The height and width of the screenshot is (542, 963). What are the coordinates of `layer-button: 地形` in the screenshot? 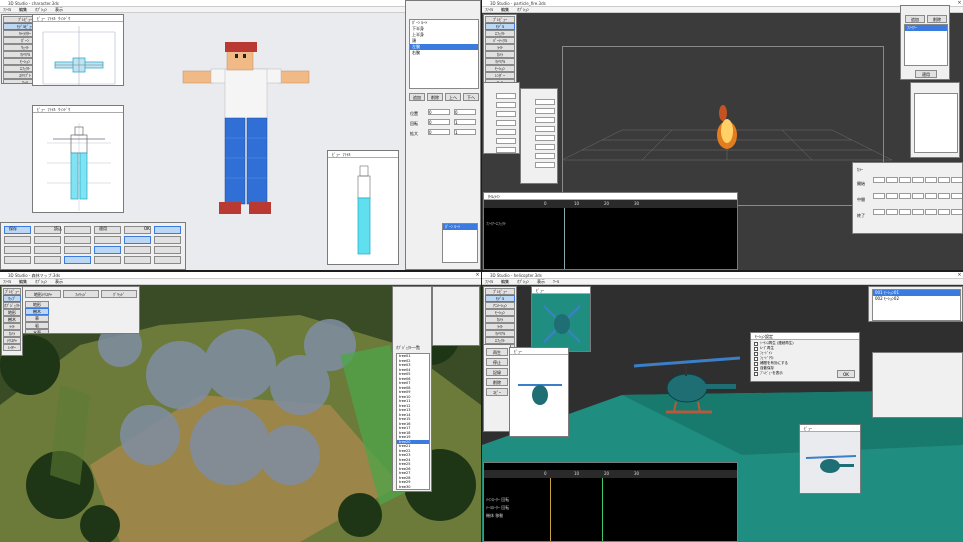 It's located at (37, 304).